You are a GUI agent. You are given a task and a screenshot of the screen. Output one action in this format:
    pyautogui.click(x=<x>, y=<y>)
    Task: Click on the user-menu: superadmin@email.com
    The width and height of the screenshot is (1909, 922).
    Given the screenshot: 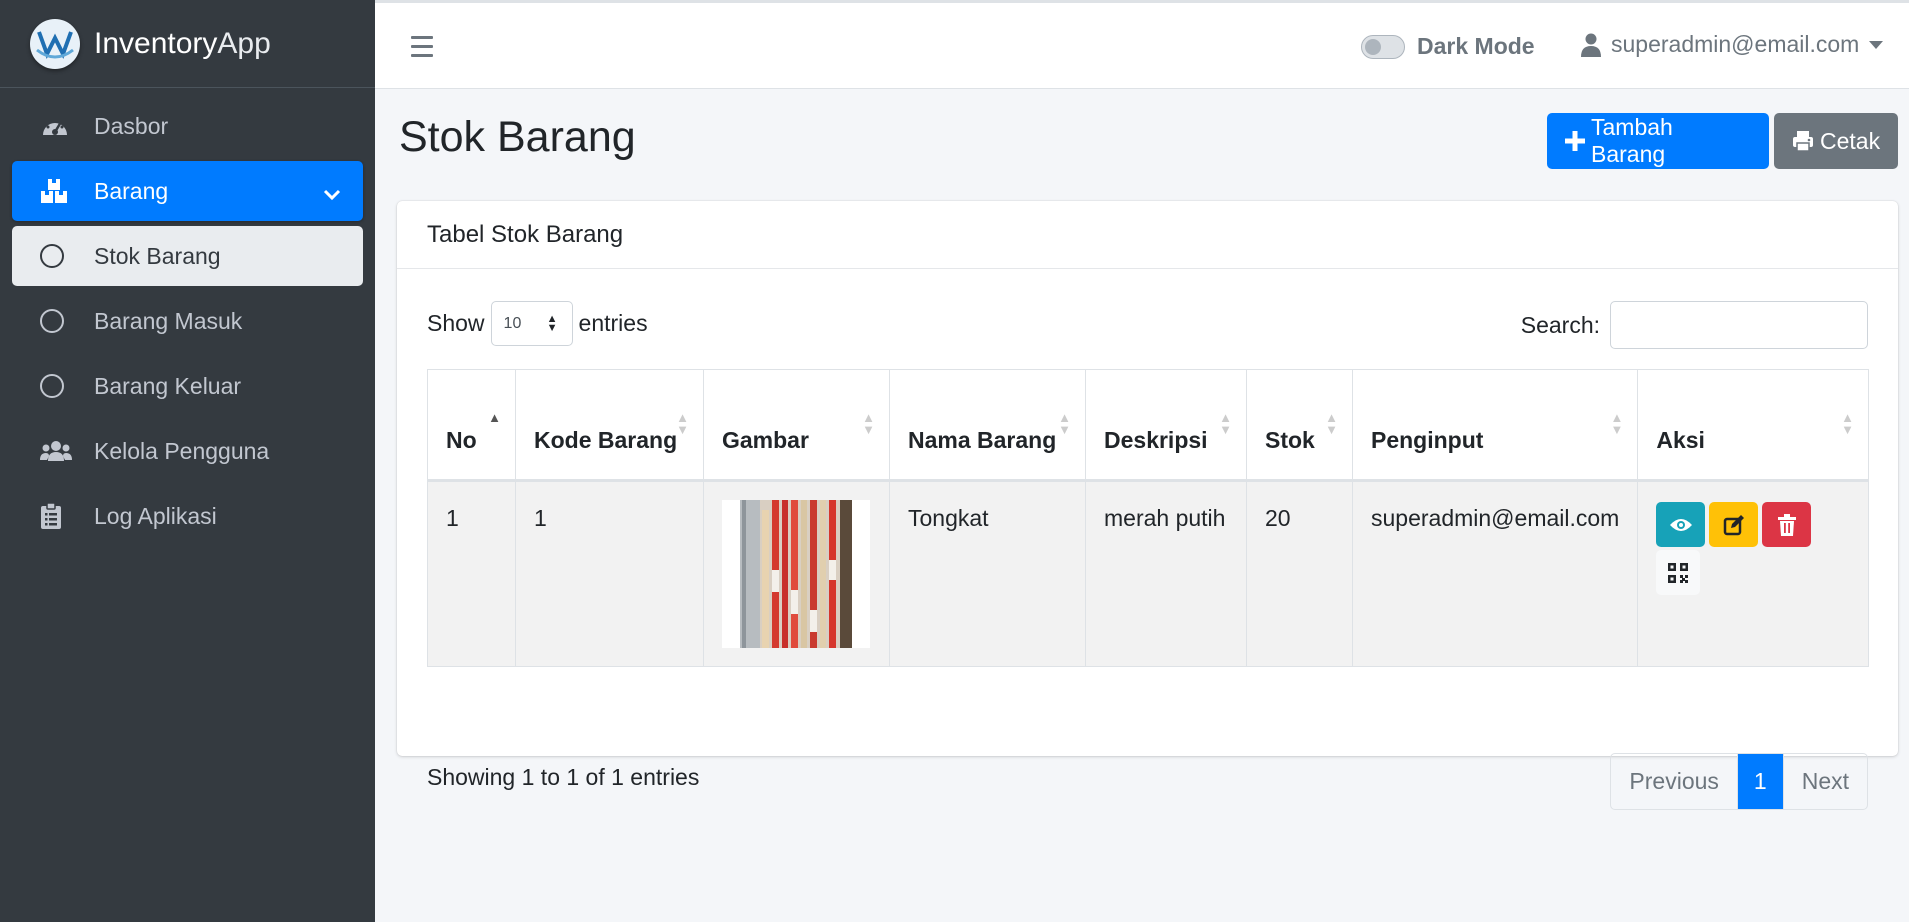 What is the action you would take?
    pyautogui.click(x=1732, y=44)
    